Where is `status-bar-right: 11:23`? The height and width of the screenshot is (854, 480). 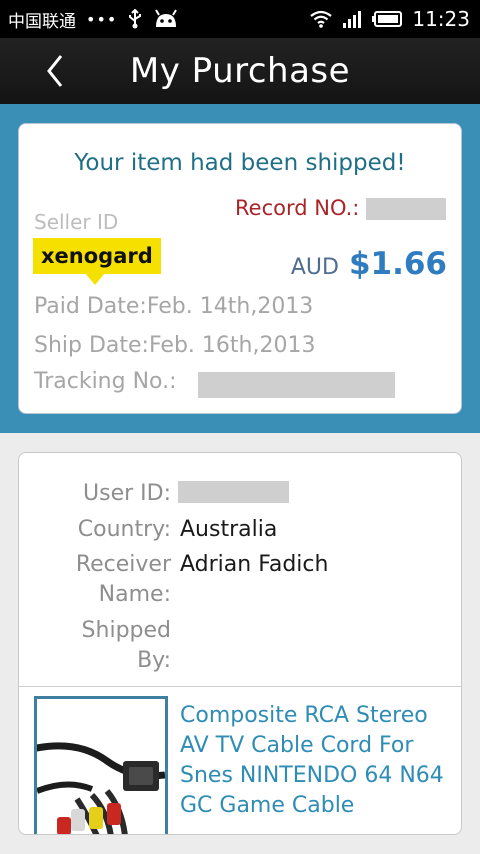 status-bar-right: 11:23 is located at coordinates (390, 19).